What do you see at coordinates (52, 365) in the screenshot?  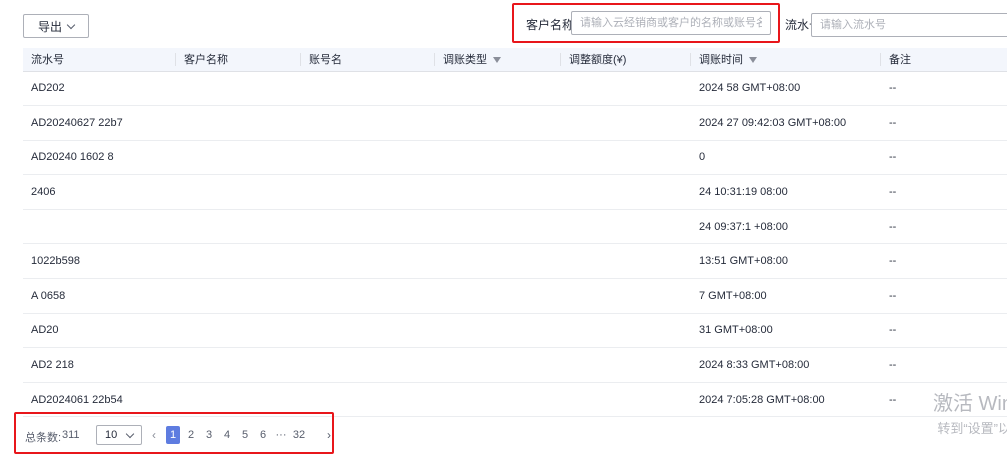 I see `cell-serial: AD2 218` at bounding box center [52, 365].